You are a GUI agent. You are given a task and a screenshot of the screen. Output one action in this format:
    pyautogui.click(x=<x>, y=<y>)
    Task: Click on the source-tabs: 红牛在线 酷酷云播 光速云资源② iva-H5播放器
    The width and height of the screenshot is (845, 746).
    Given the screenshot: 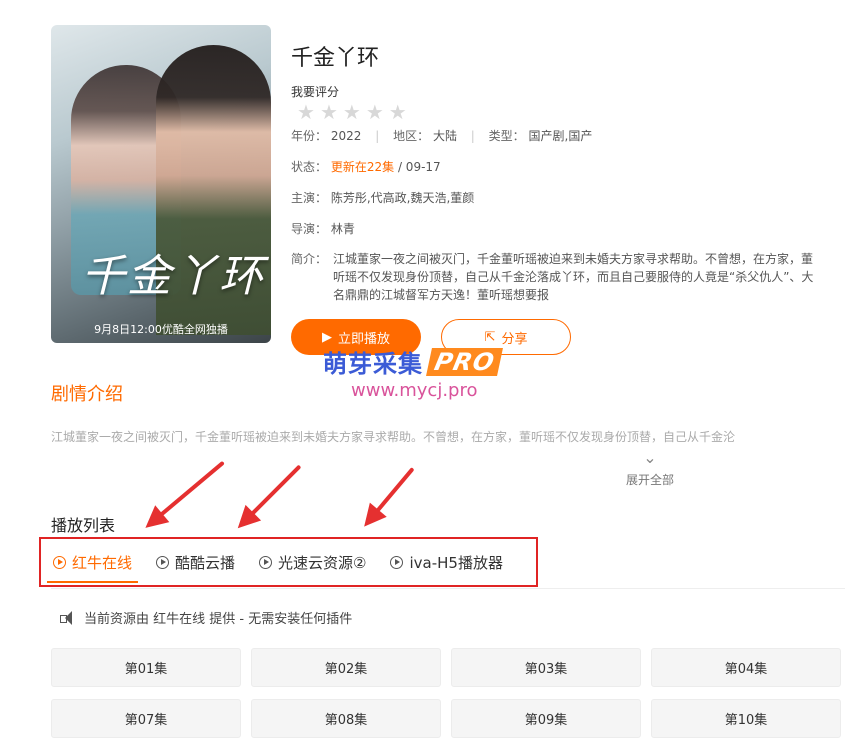 What is the action you would take?
    pyautogui.click(x=288, y=562)
    